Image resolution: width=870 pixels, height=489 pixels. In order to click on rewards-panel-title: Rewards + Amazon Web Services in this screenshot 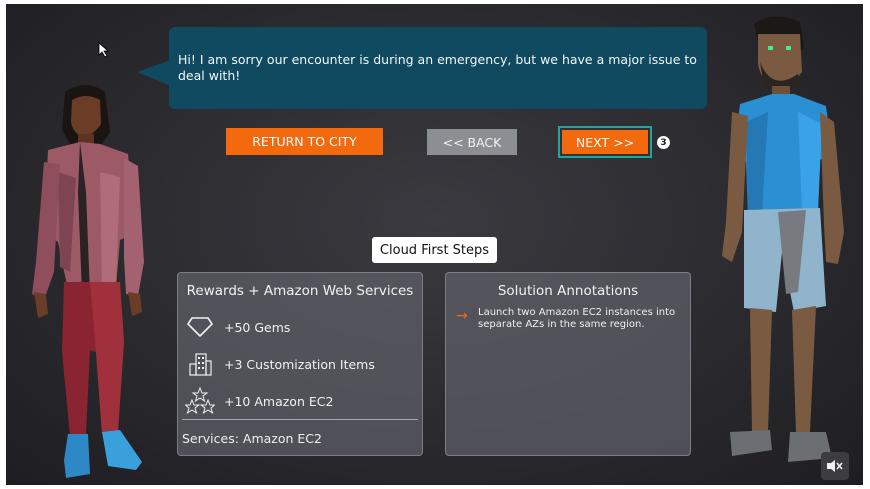, I will do `click(300, 291)`.